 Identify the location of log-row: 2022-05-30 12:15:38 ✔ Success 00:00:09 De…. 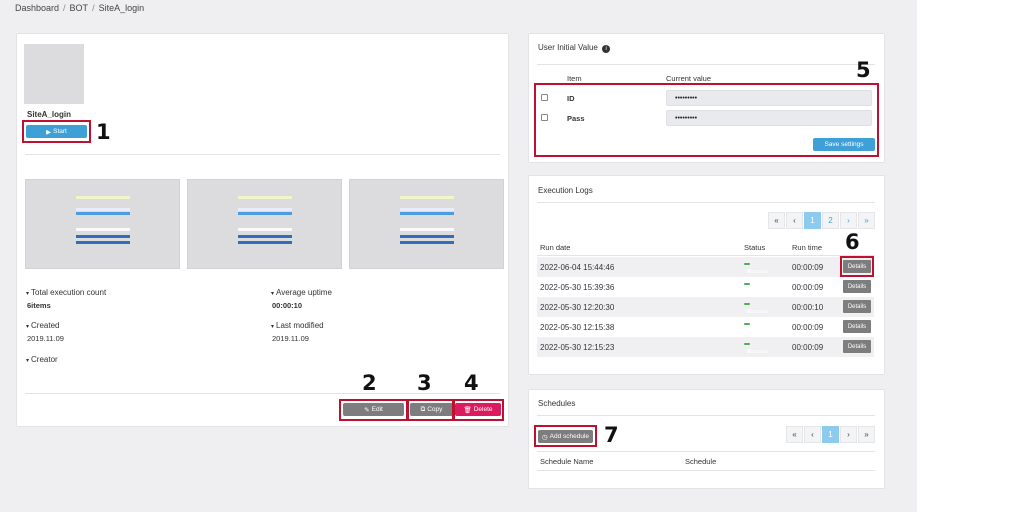
(705, 327).